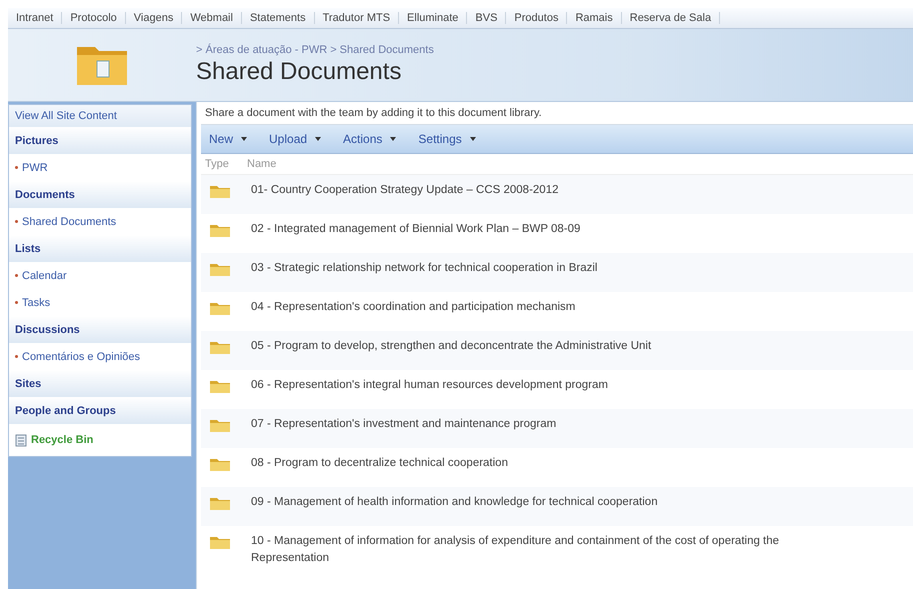  I want to click on nav-link: Webmail, so click(212, 18).